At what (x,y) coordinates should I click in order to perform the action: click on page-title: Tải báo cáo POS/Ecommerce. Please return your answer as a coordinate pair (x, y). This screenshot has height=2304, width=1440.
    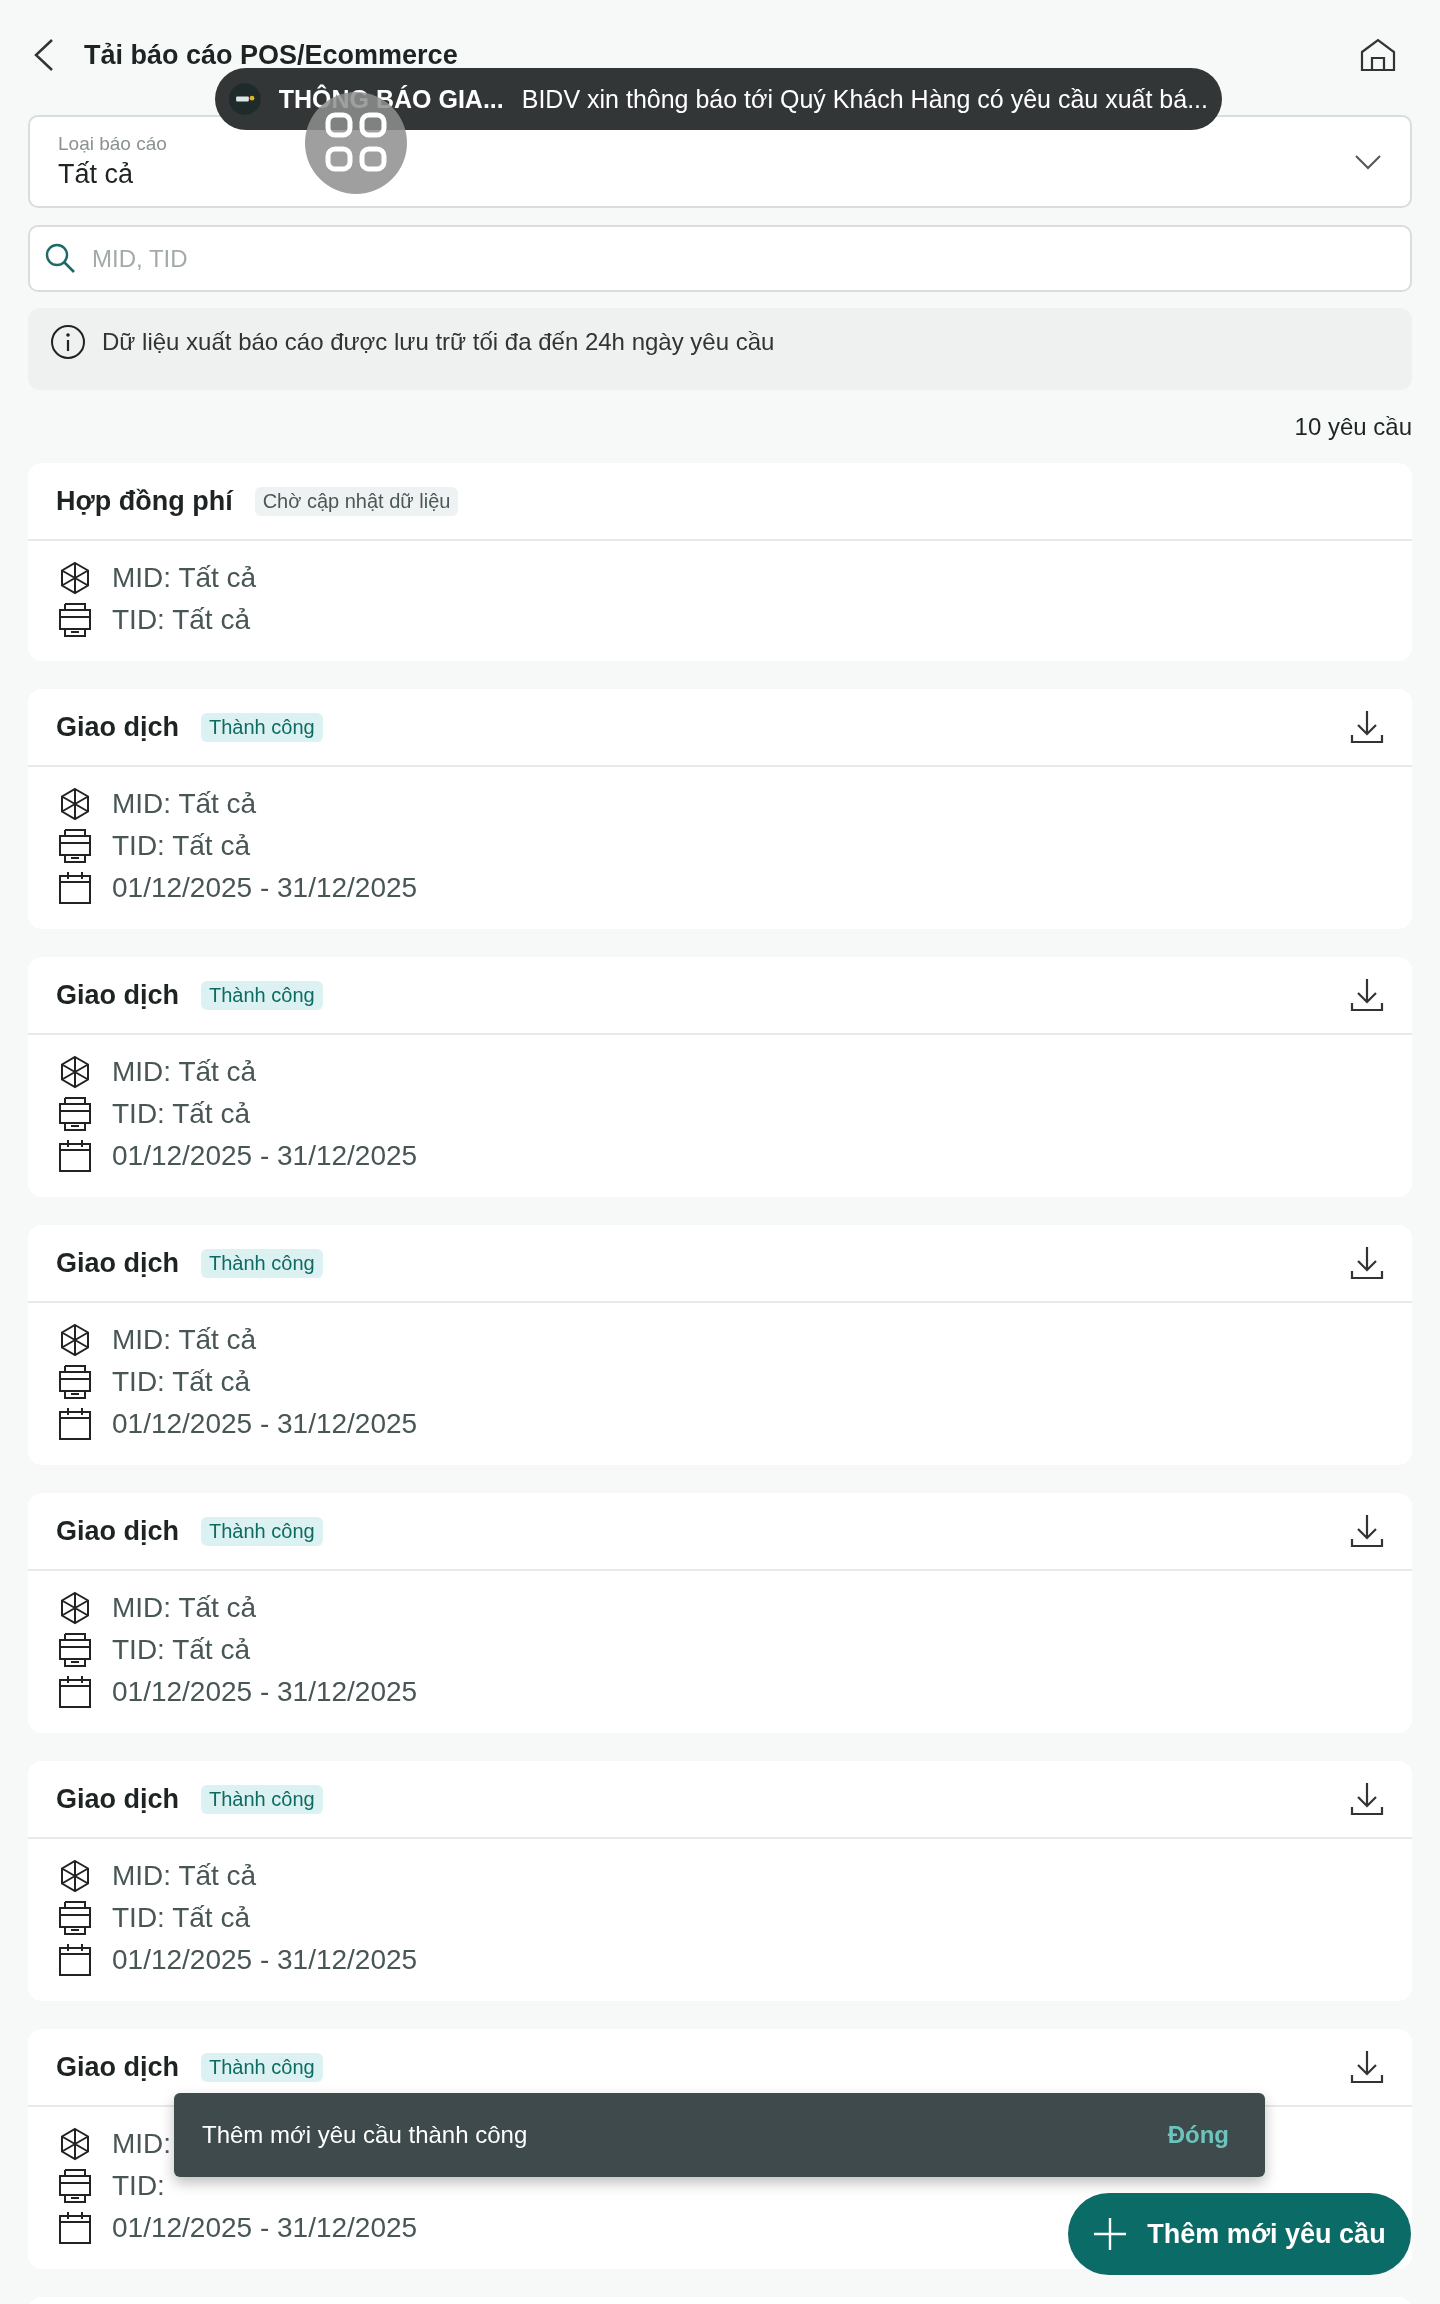
    Looking at the image, I should click on (271, 55).